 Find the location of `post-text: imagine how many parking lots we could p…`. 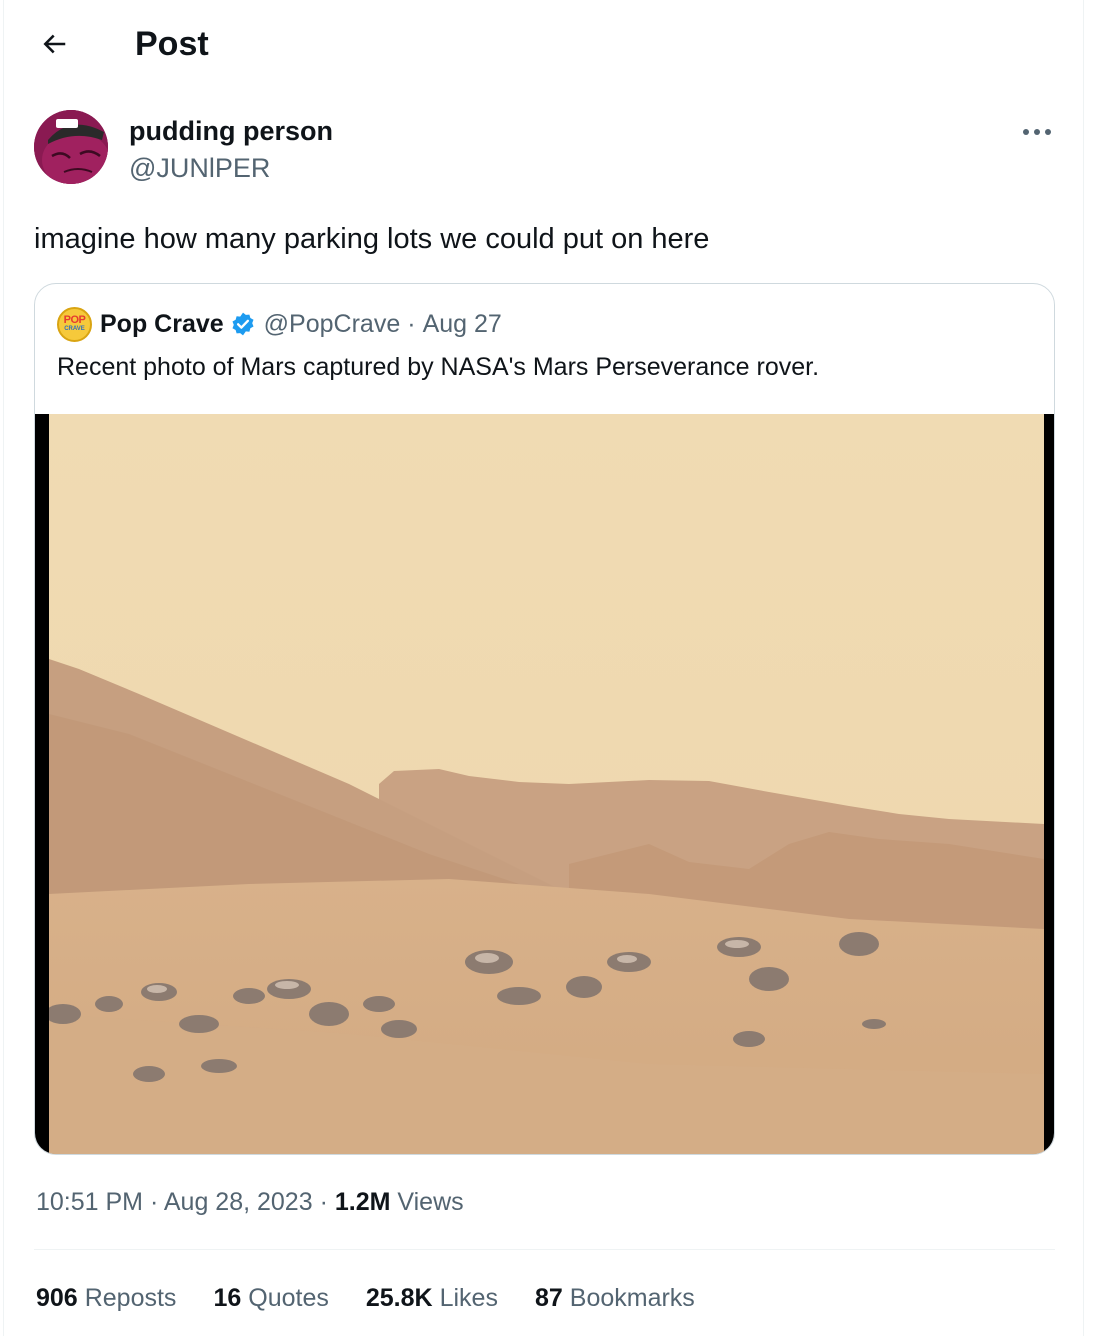

post-text: imagine how many parking lots we could p… is located at coordinates (372, 239).